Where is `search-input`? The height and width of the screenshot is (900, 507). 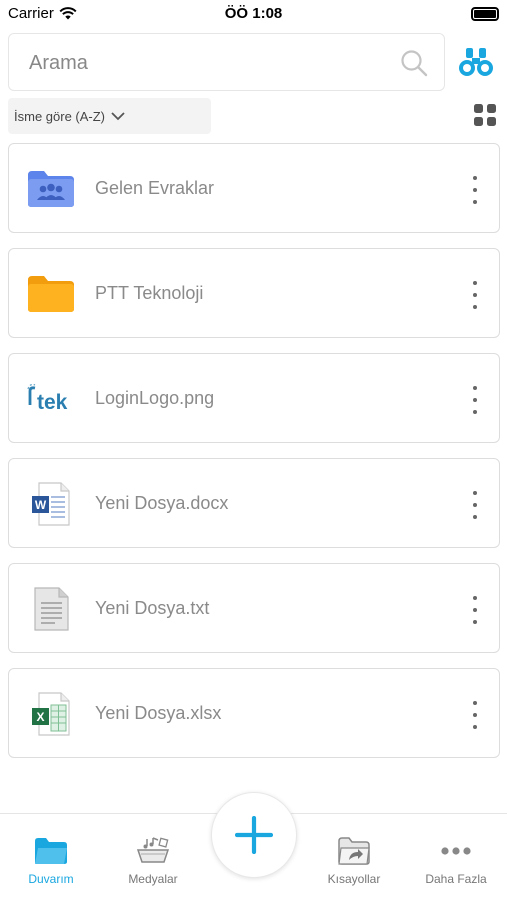 search-input is located at coordinates (209, 63).